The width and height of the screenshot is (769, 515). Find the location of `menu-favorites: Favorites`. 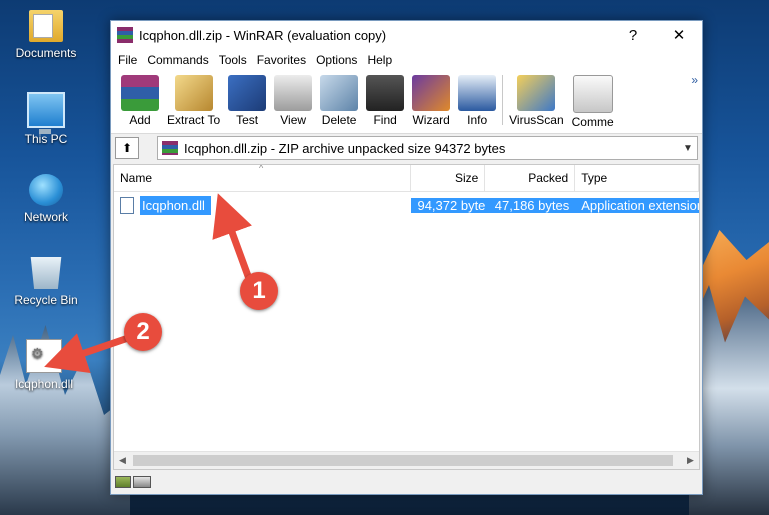

menu-favorites: Favorites is located at coordinates (281, 60).